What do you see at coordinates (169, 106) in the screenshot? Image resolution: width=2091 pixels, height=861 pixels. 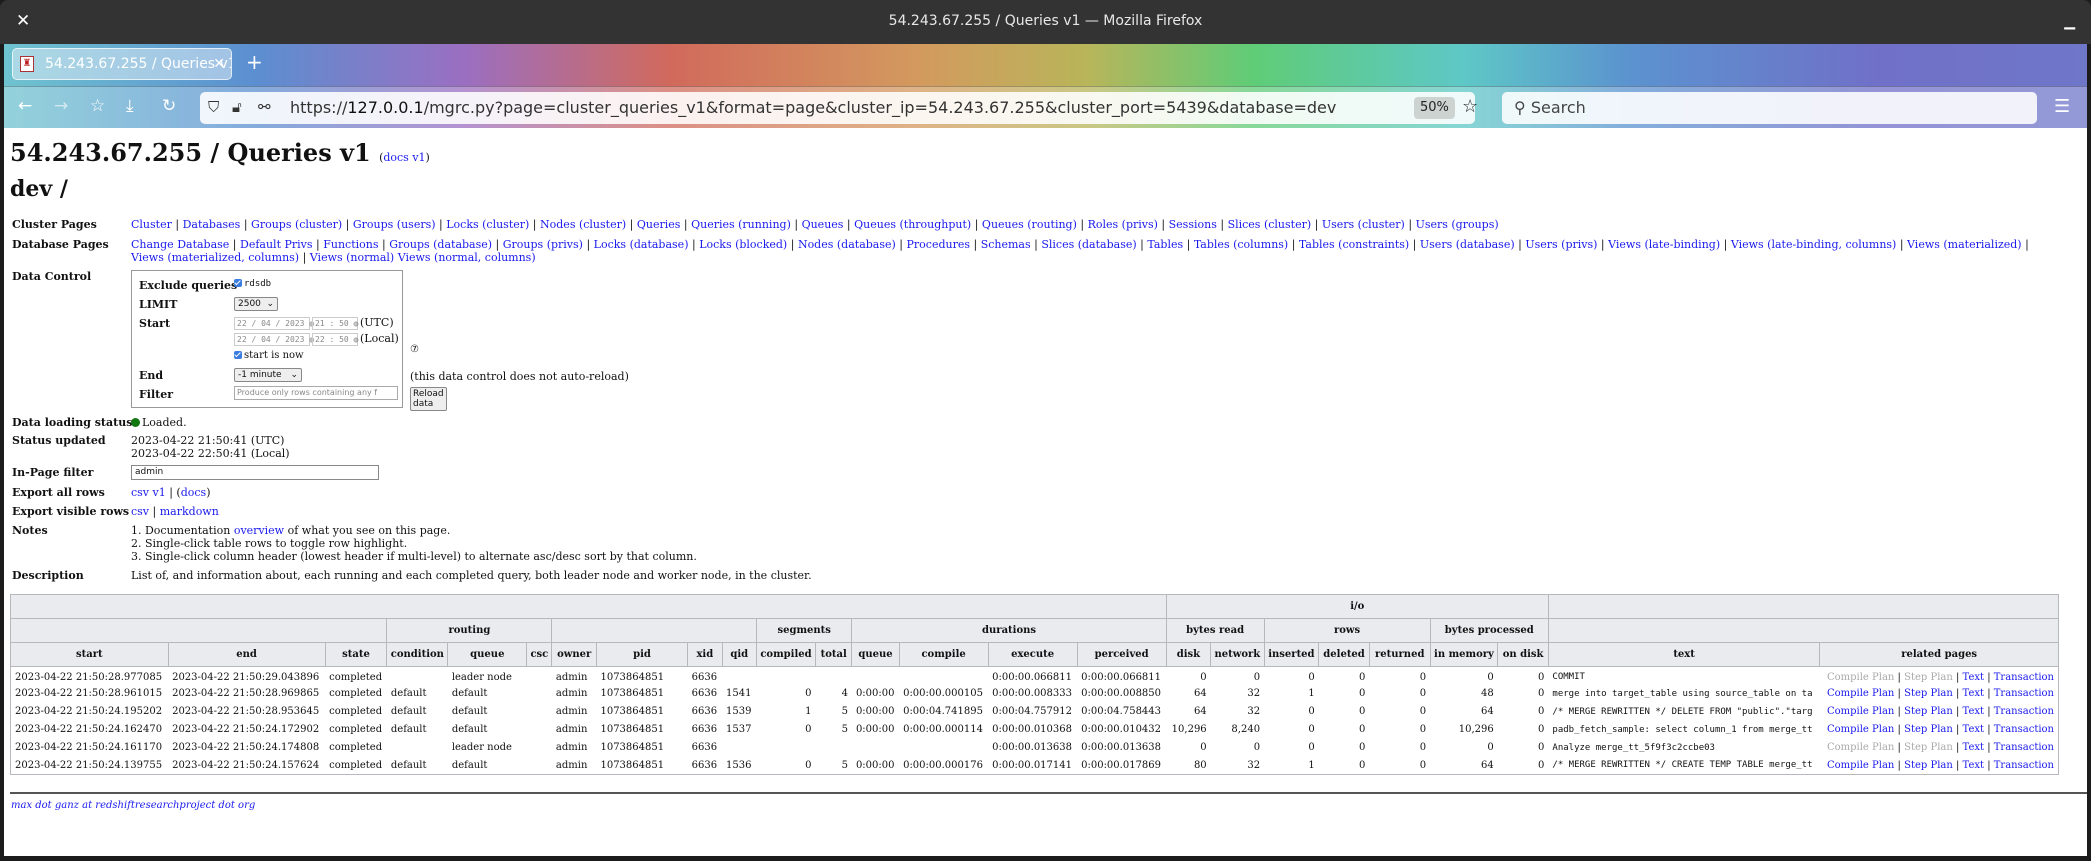 I see `reload-icon: ↻` at bounding box center [169, 106].